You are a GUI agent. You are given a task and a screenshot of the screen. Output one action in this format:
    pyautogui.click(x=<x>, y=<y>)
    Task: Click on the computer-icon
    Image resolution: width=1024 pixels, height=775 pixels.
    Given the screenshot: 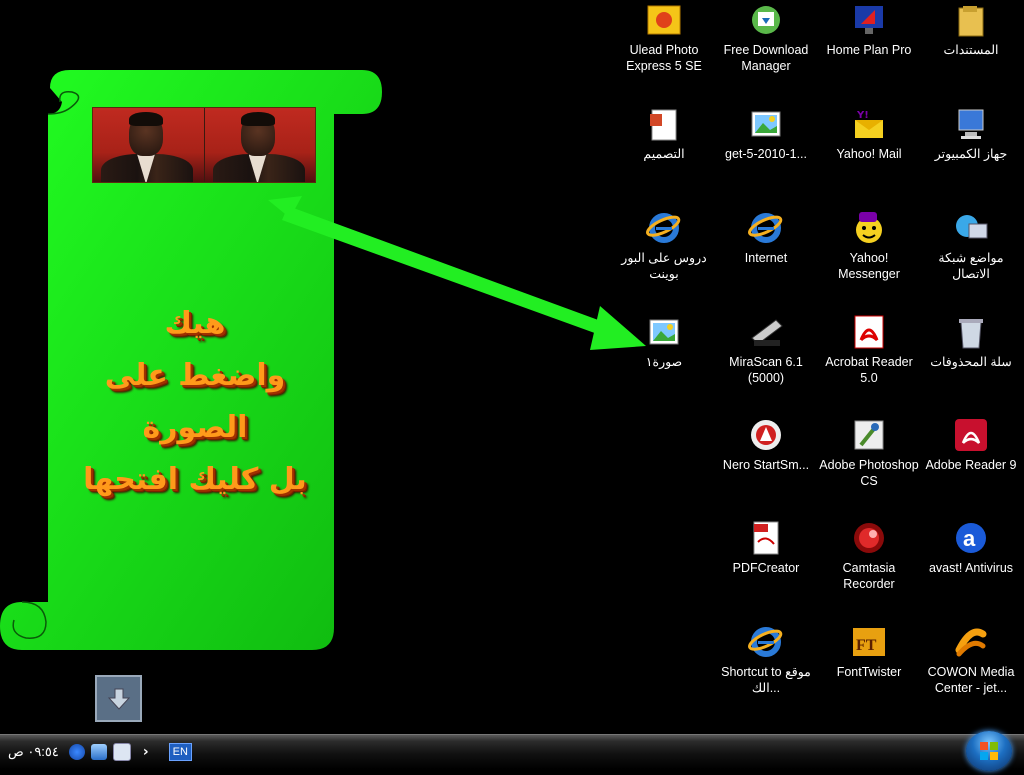 What is the action you would take?
    pyautogui.click(x=971, y=124)
    